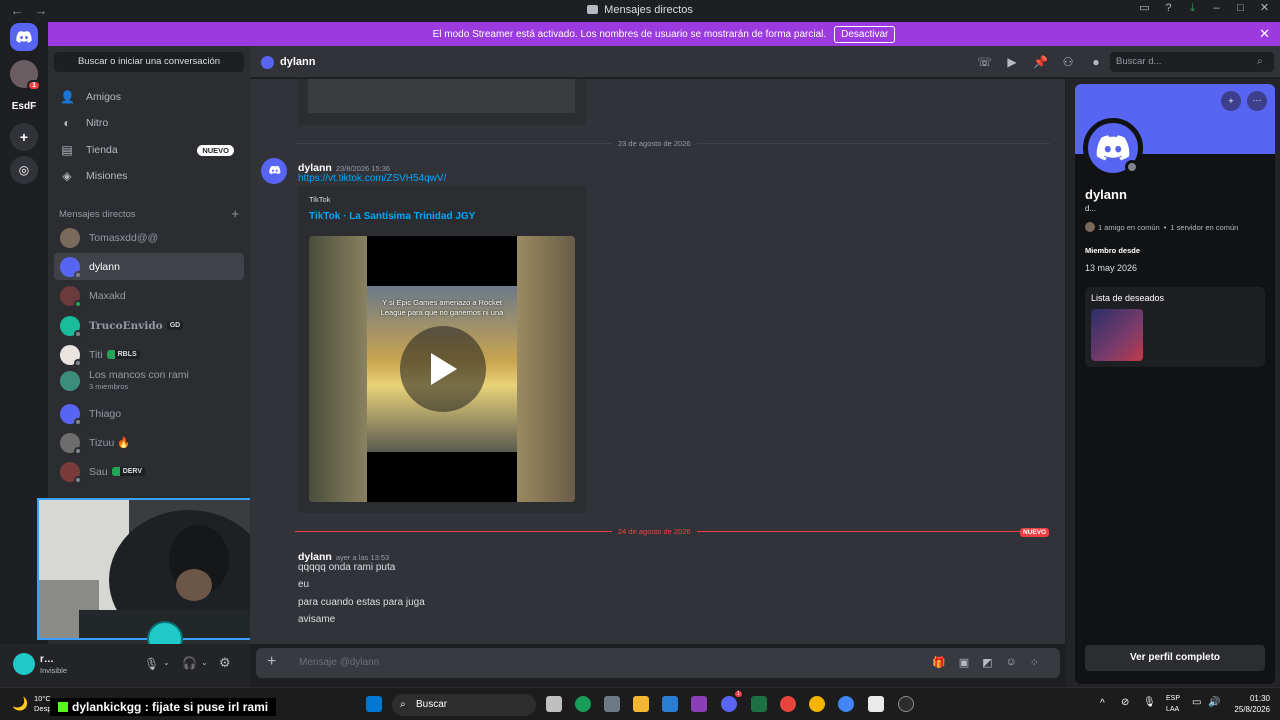  I want to click on dm-item-selected: dylann, so click(149, 266).